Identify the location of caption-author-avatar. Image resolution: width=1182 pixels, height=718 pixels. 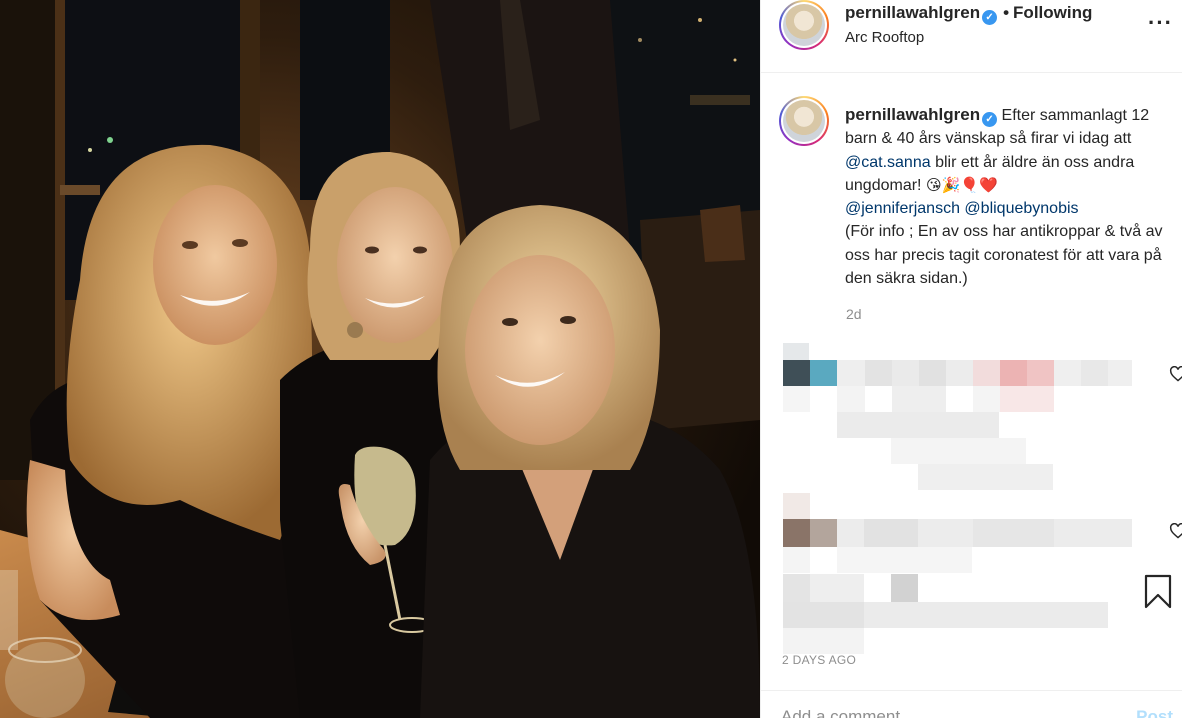
(804, 121).